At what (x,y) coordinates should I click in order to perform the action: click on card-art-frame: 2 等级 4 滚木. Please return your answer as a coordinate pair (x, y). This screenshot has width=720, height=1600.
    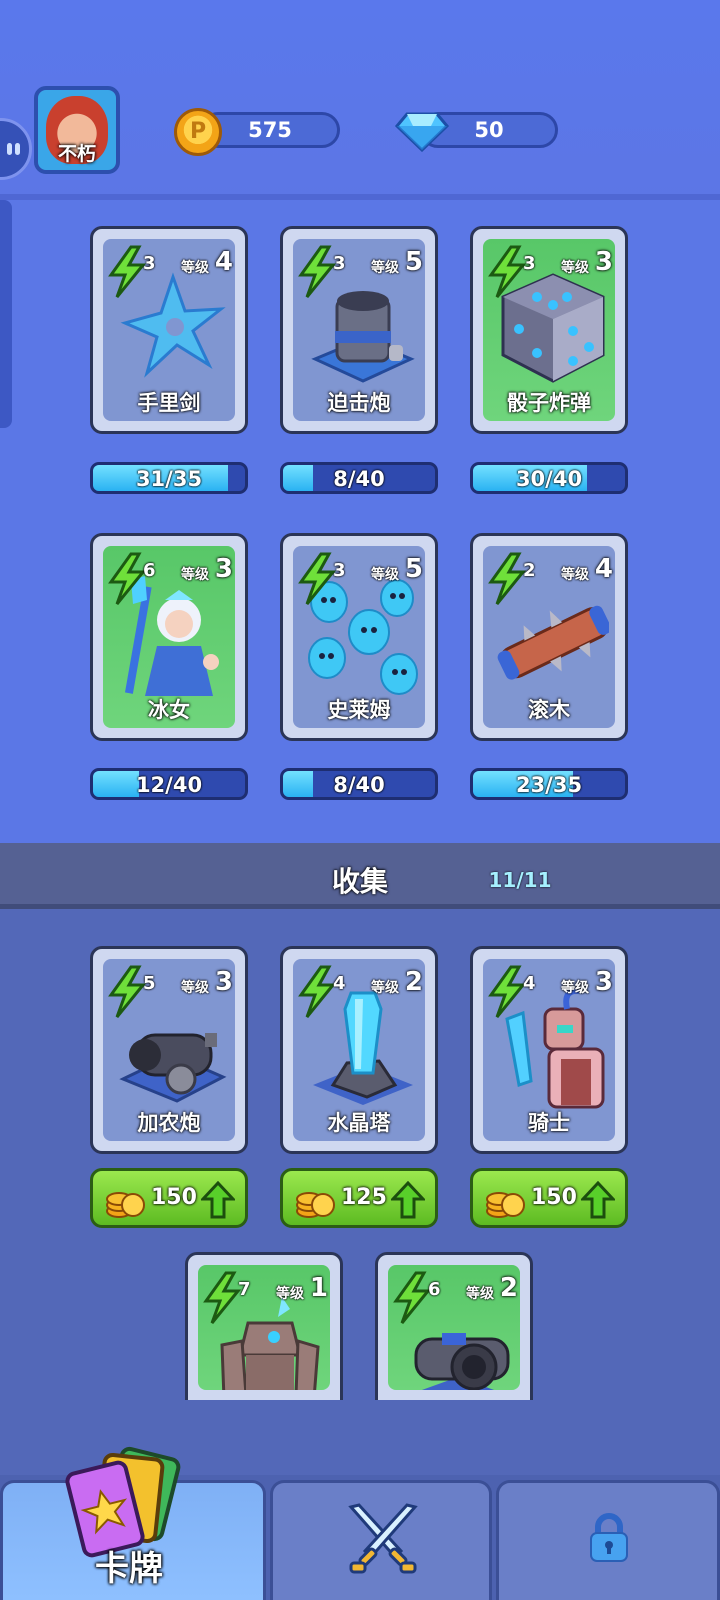
    Looking at the image, I should click on (549, 637).